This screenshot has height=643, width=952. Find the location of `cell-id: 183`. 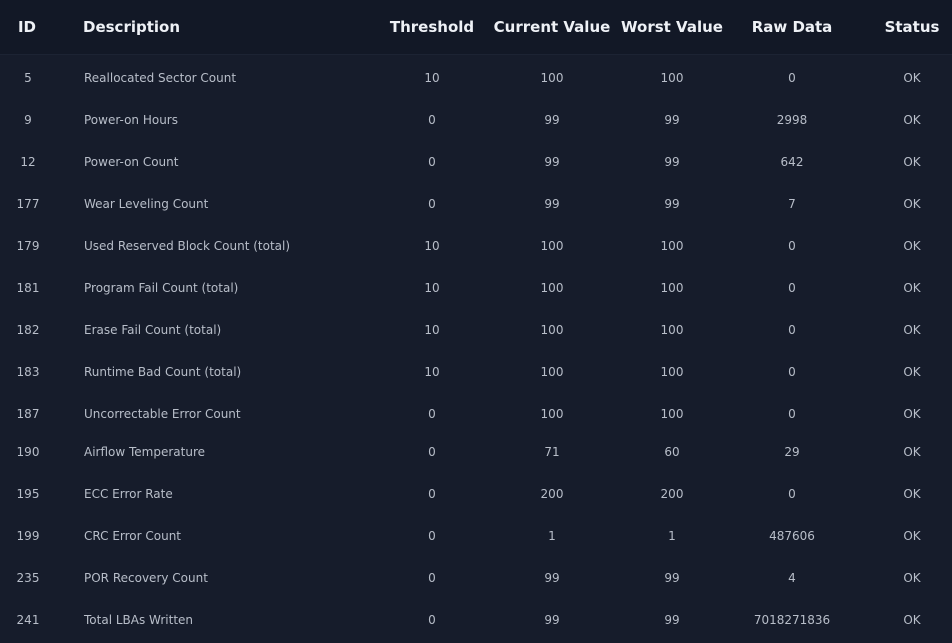

cell-id: 183 is located at coordinates (28, 372).